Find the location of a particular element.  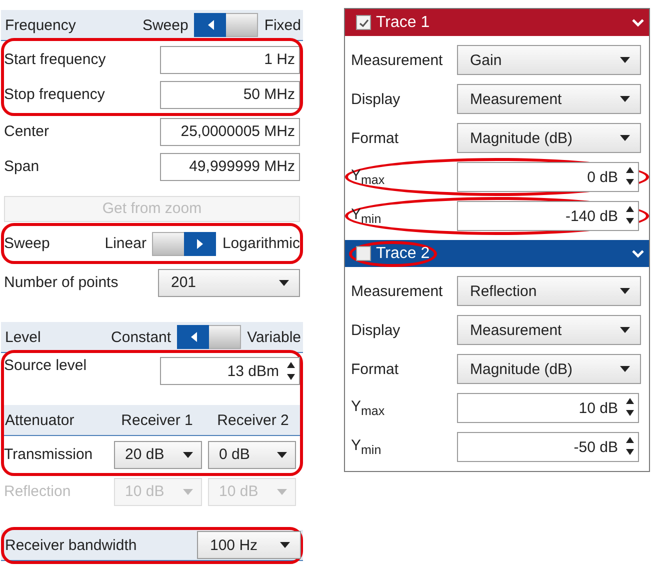

input-field: 50 MHz is located at coordinates (230, 94).